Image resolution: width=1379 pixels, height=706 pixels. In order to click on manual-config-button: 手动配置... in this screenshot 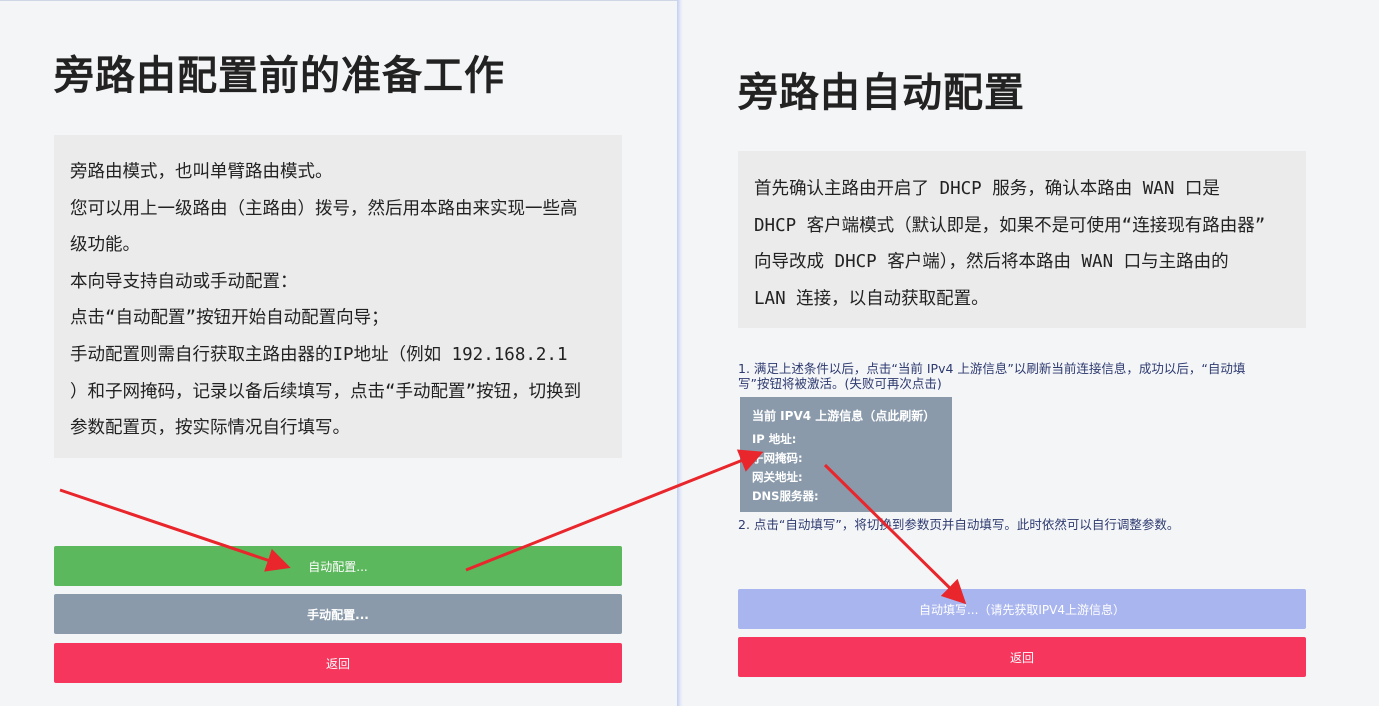, I will do `click(338, 614)`.